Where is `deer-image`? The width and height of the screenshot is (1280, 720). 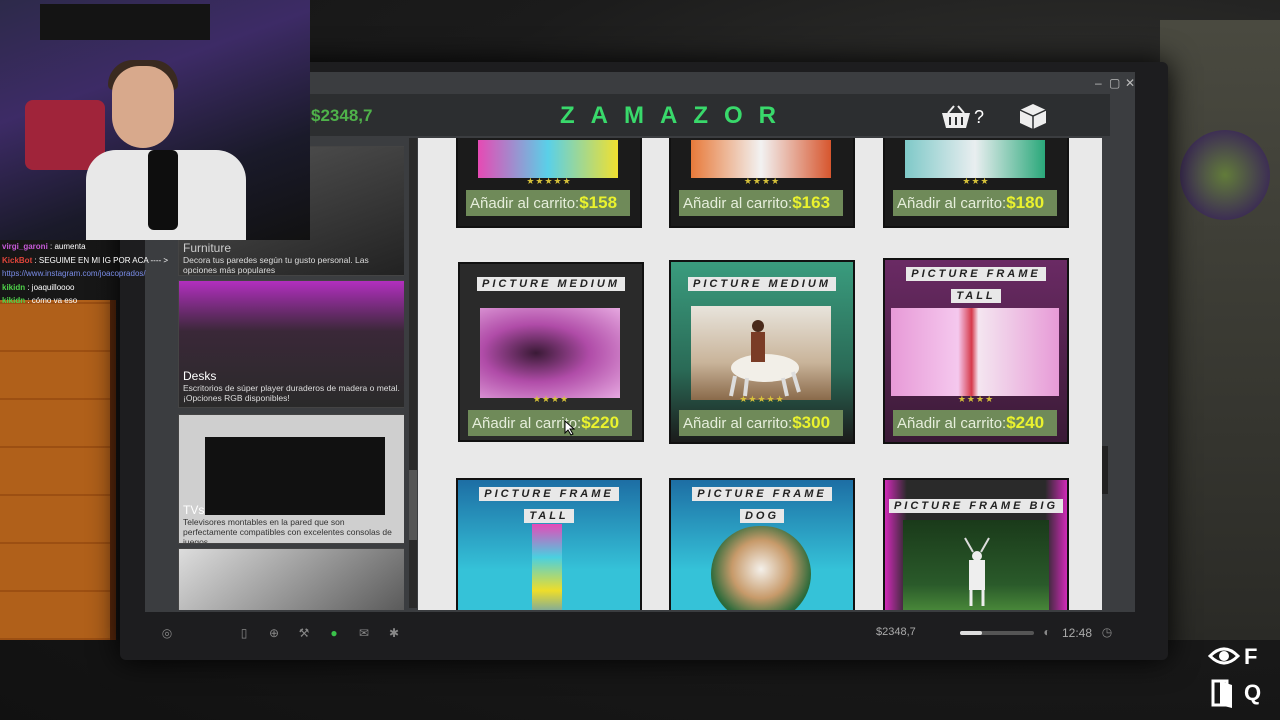
deer-image is located at coordinates (976, 565).